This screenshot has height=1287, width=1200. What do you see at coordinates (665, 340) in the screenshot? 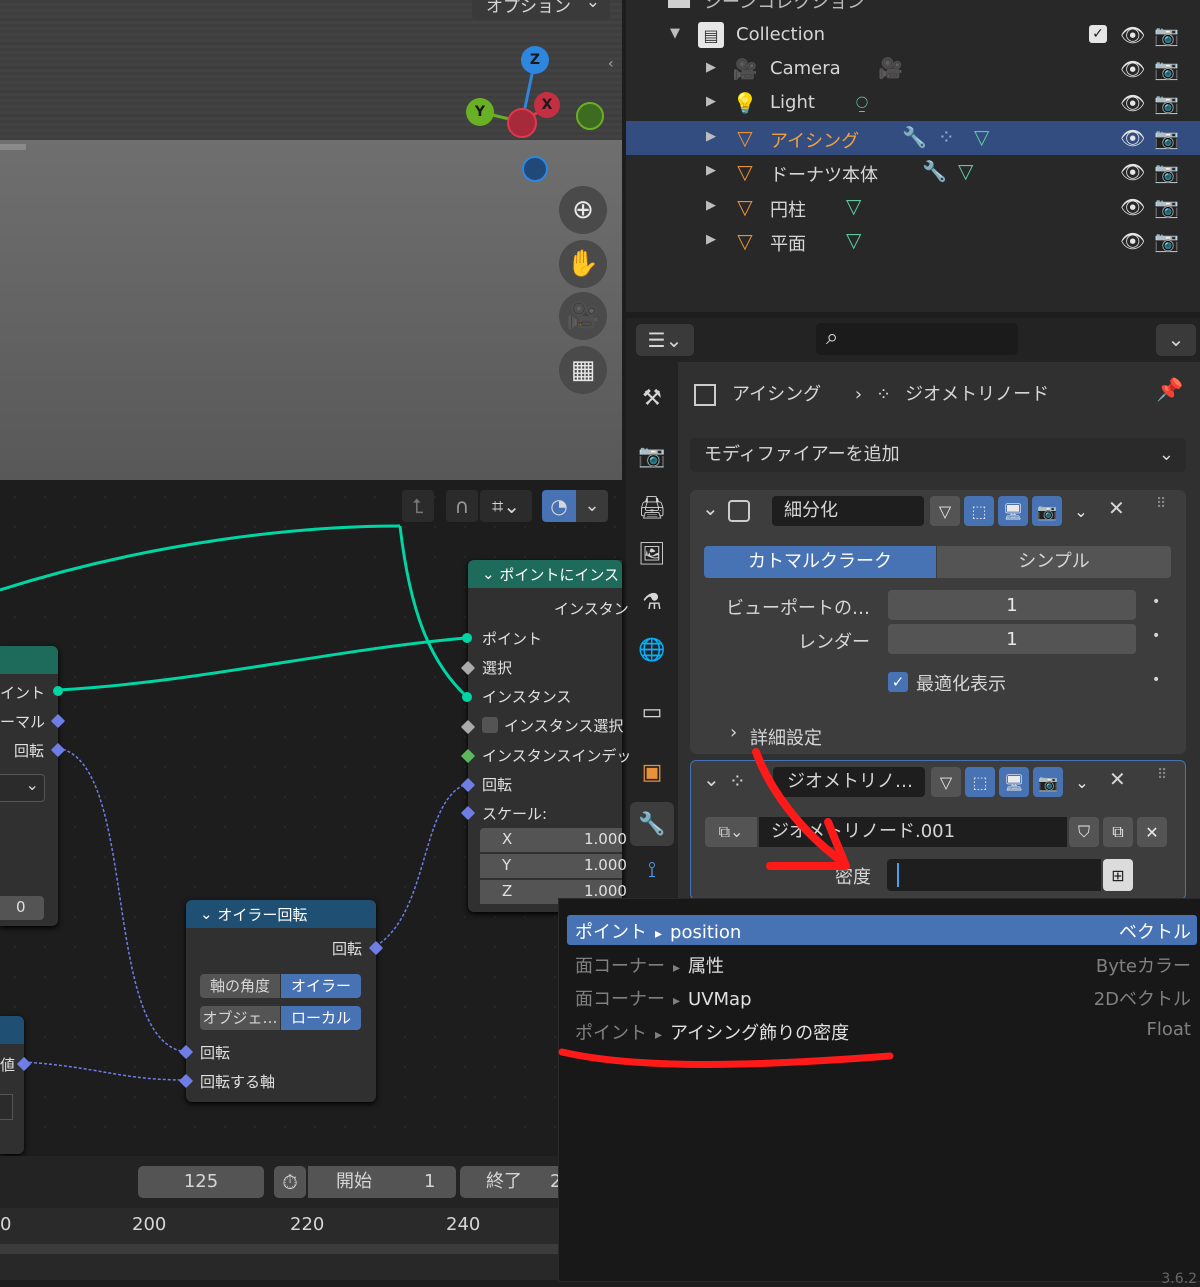
I see `editor-type-icon: ☰⌄` at bounding box center [665, 340].